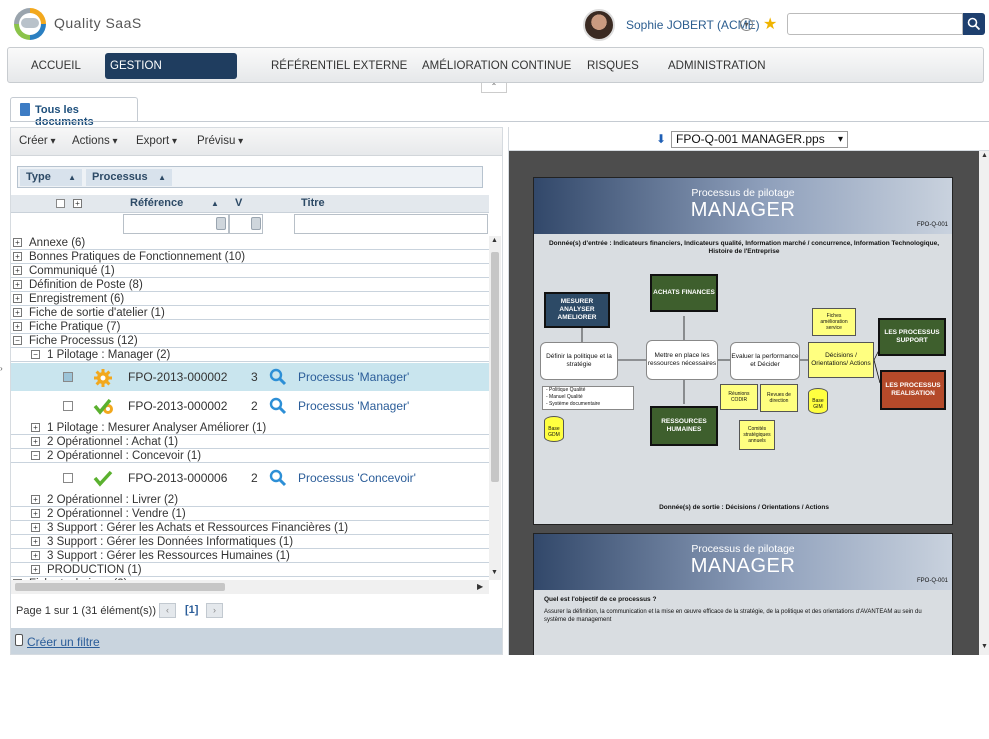 This screenshot has height=739, width=989. I want to click on search-input, so click(875, 24).